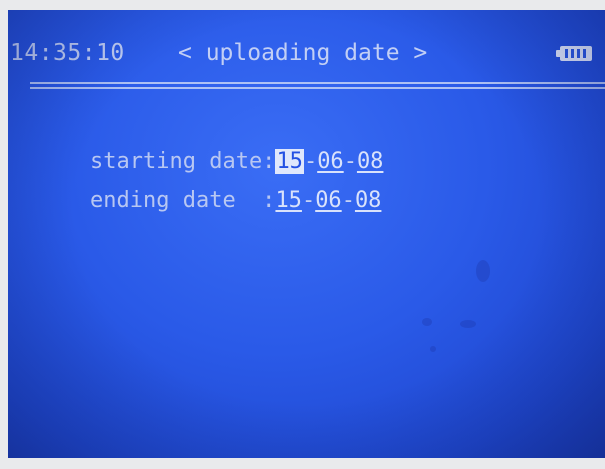  I want to click on header-divider-top, so click(317, 83).